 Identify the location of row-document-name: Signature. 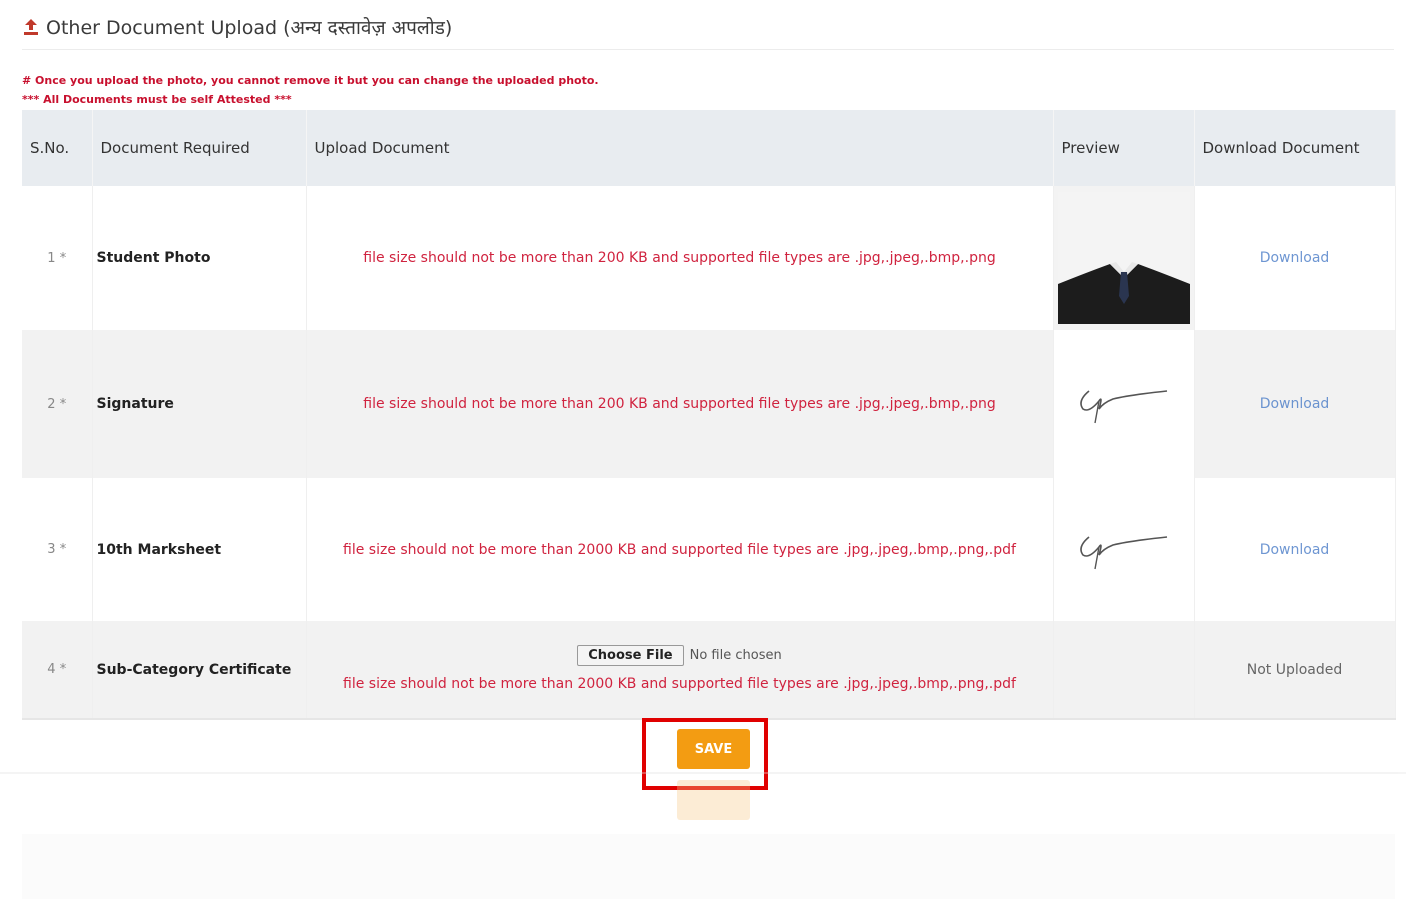
(199, 404).